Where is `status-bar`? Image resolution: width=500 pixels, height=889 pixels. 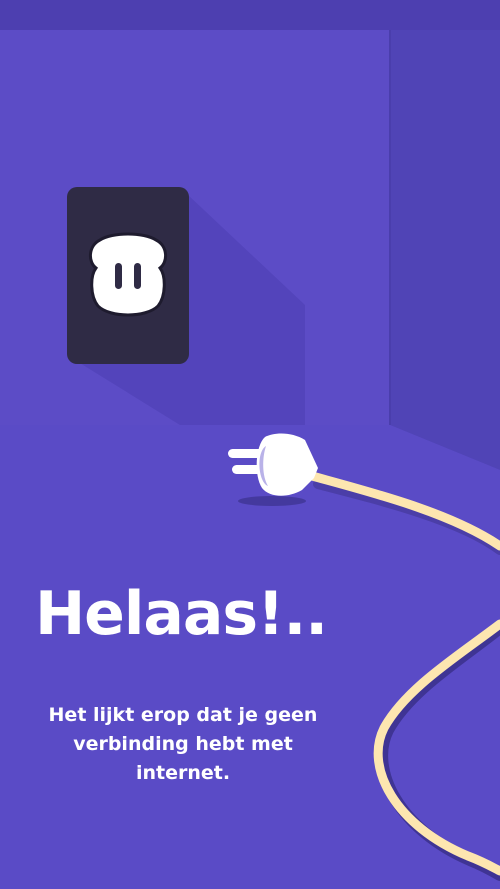
status-bar is located at coordinates (250, 15).